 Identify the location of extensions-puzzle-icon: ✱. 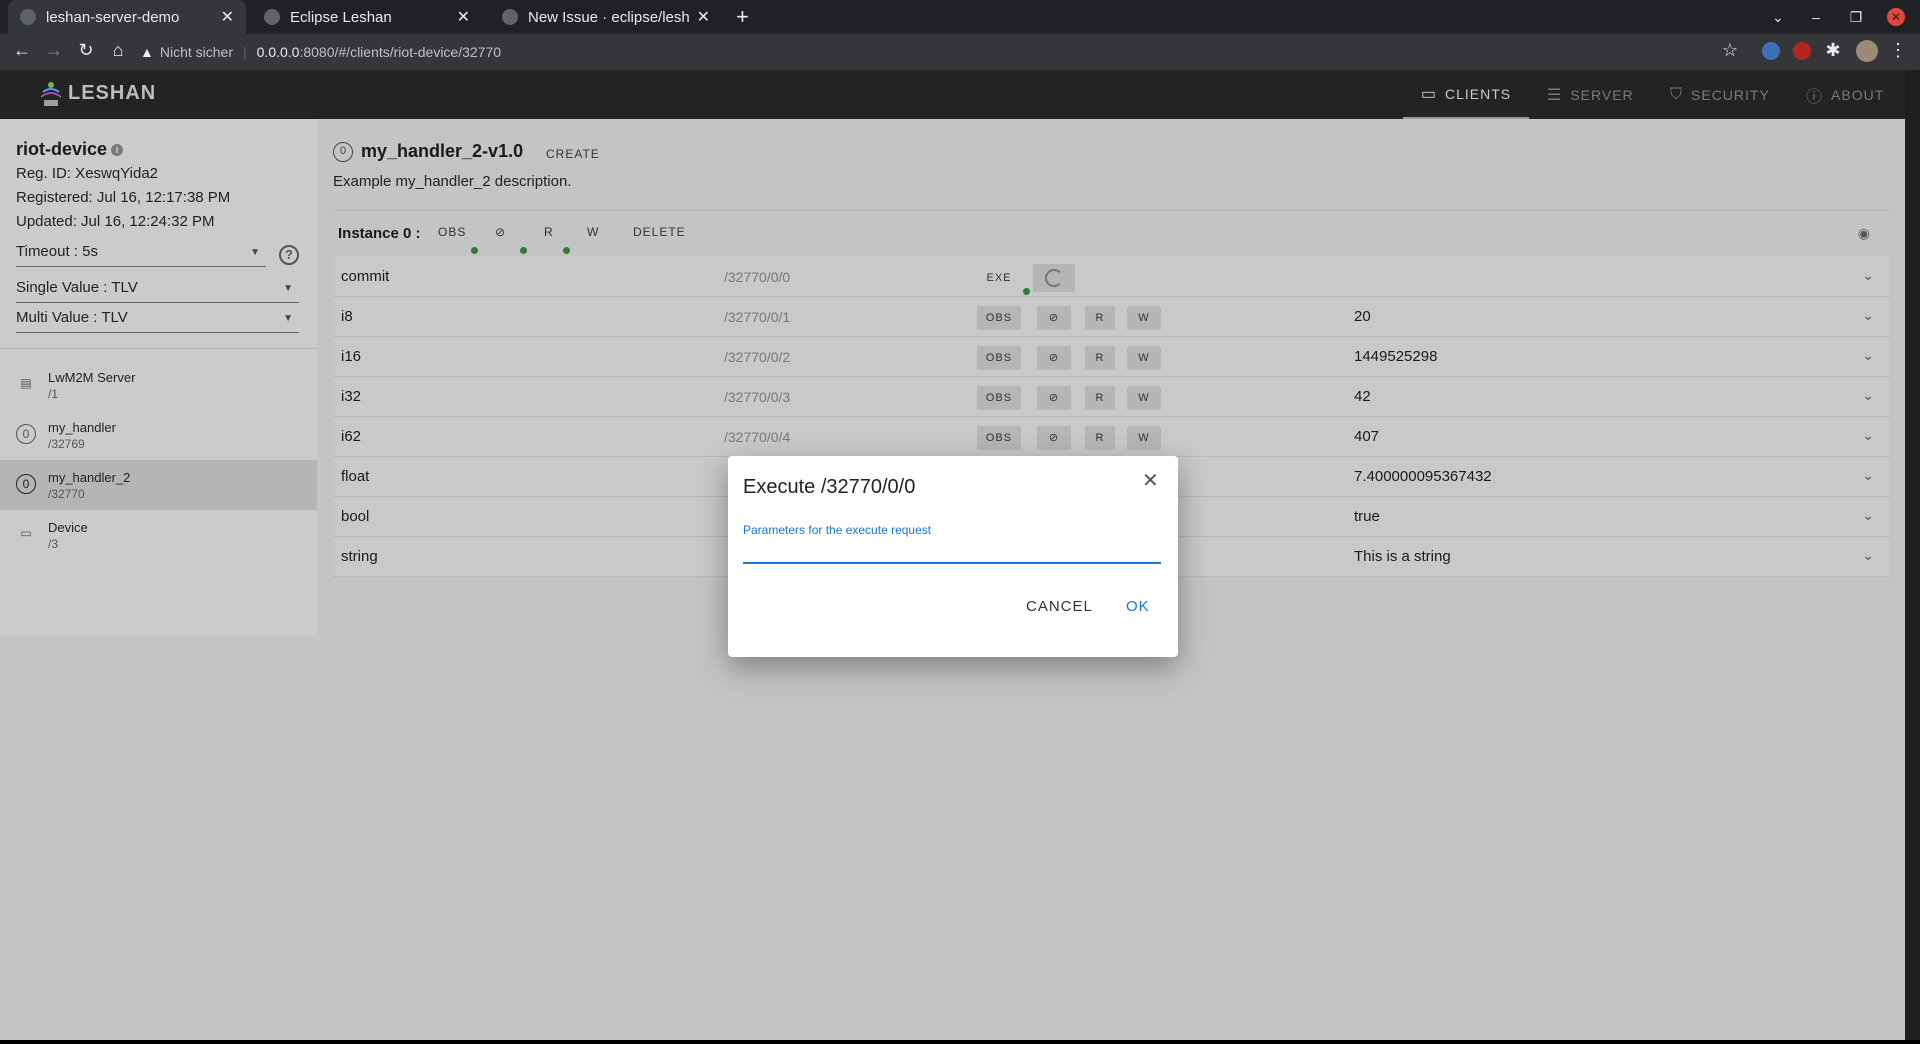
(1833, 50).